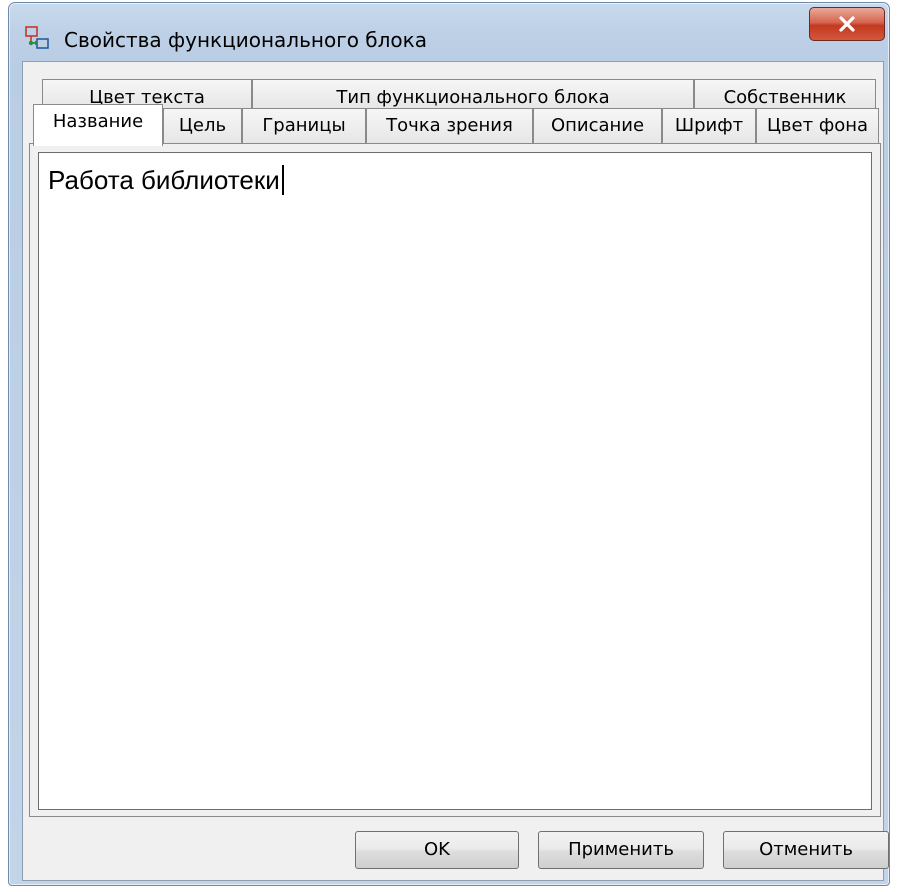 Image resolution: width=897 pixels, height=892 pixels. I want to click on close-button, so click(847, 24).